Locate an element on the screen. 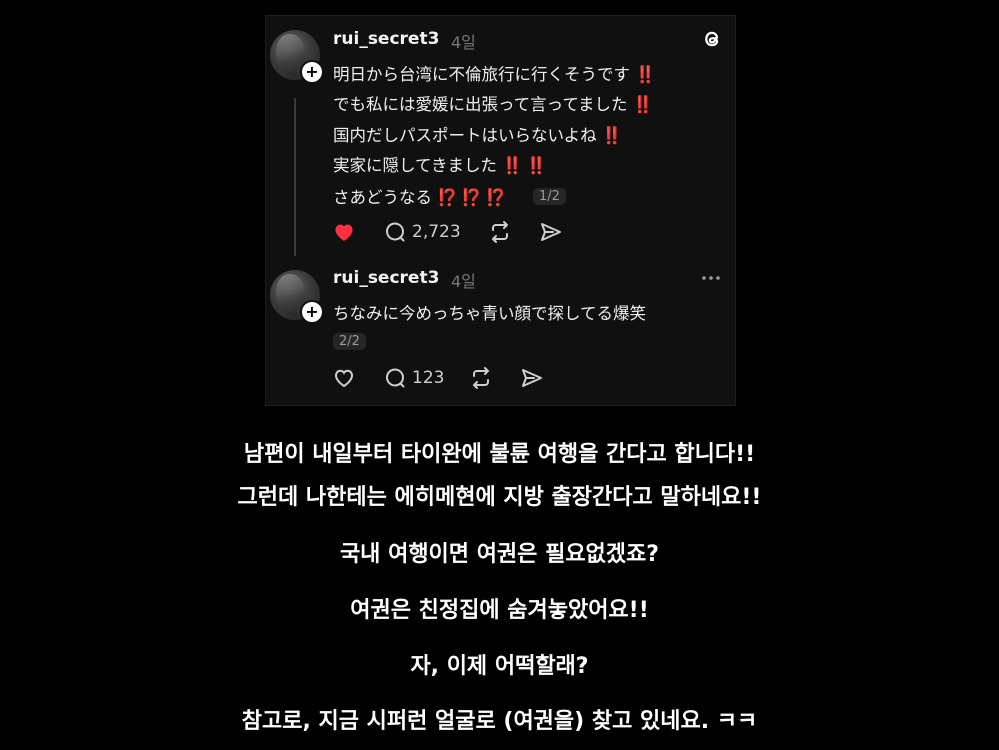  post-text: 国内だしパスポートはいらないよね is located at coordinates (465, 135).